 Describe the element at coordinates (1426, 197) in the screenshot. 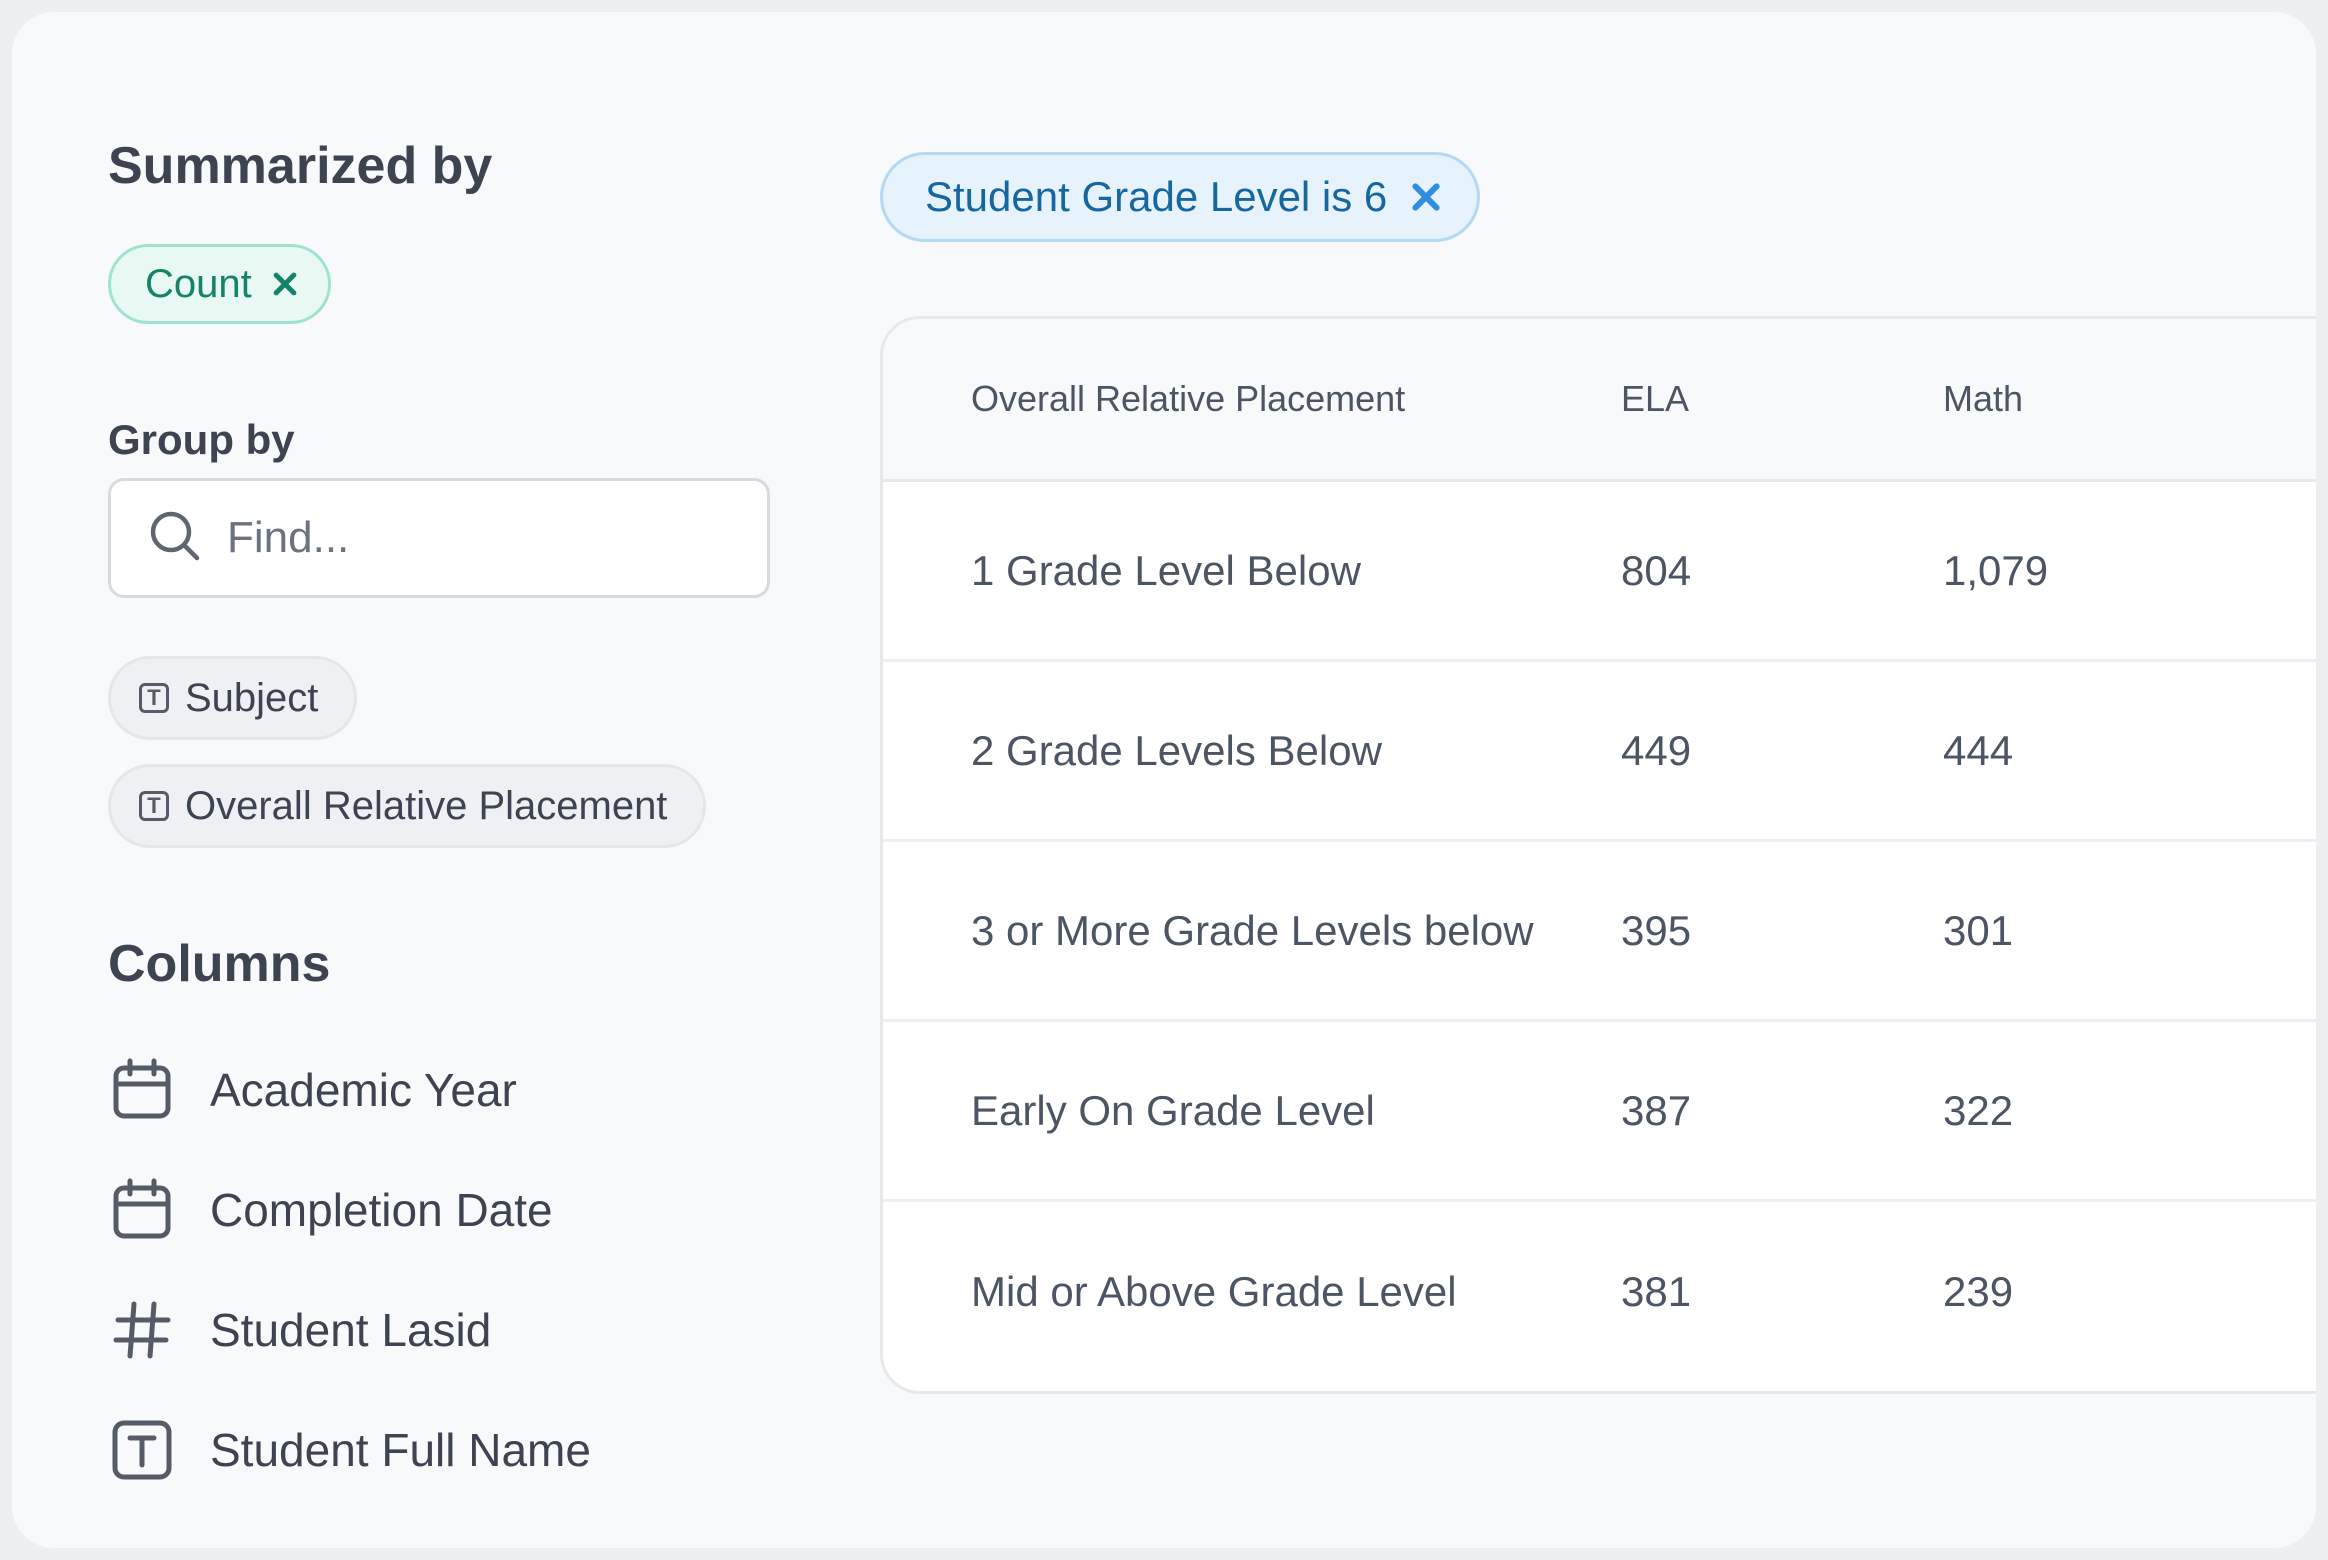

I see `remove-filter-close-icon` at that location.